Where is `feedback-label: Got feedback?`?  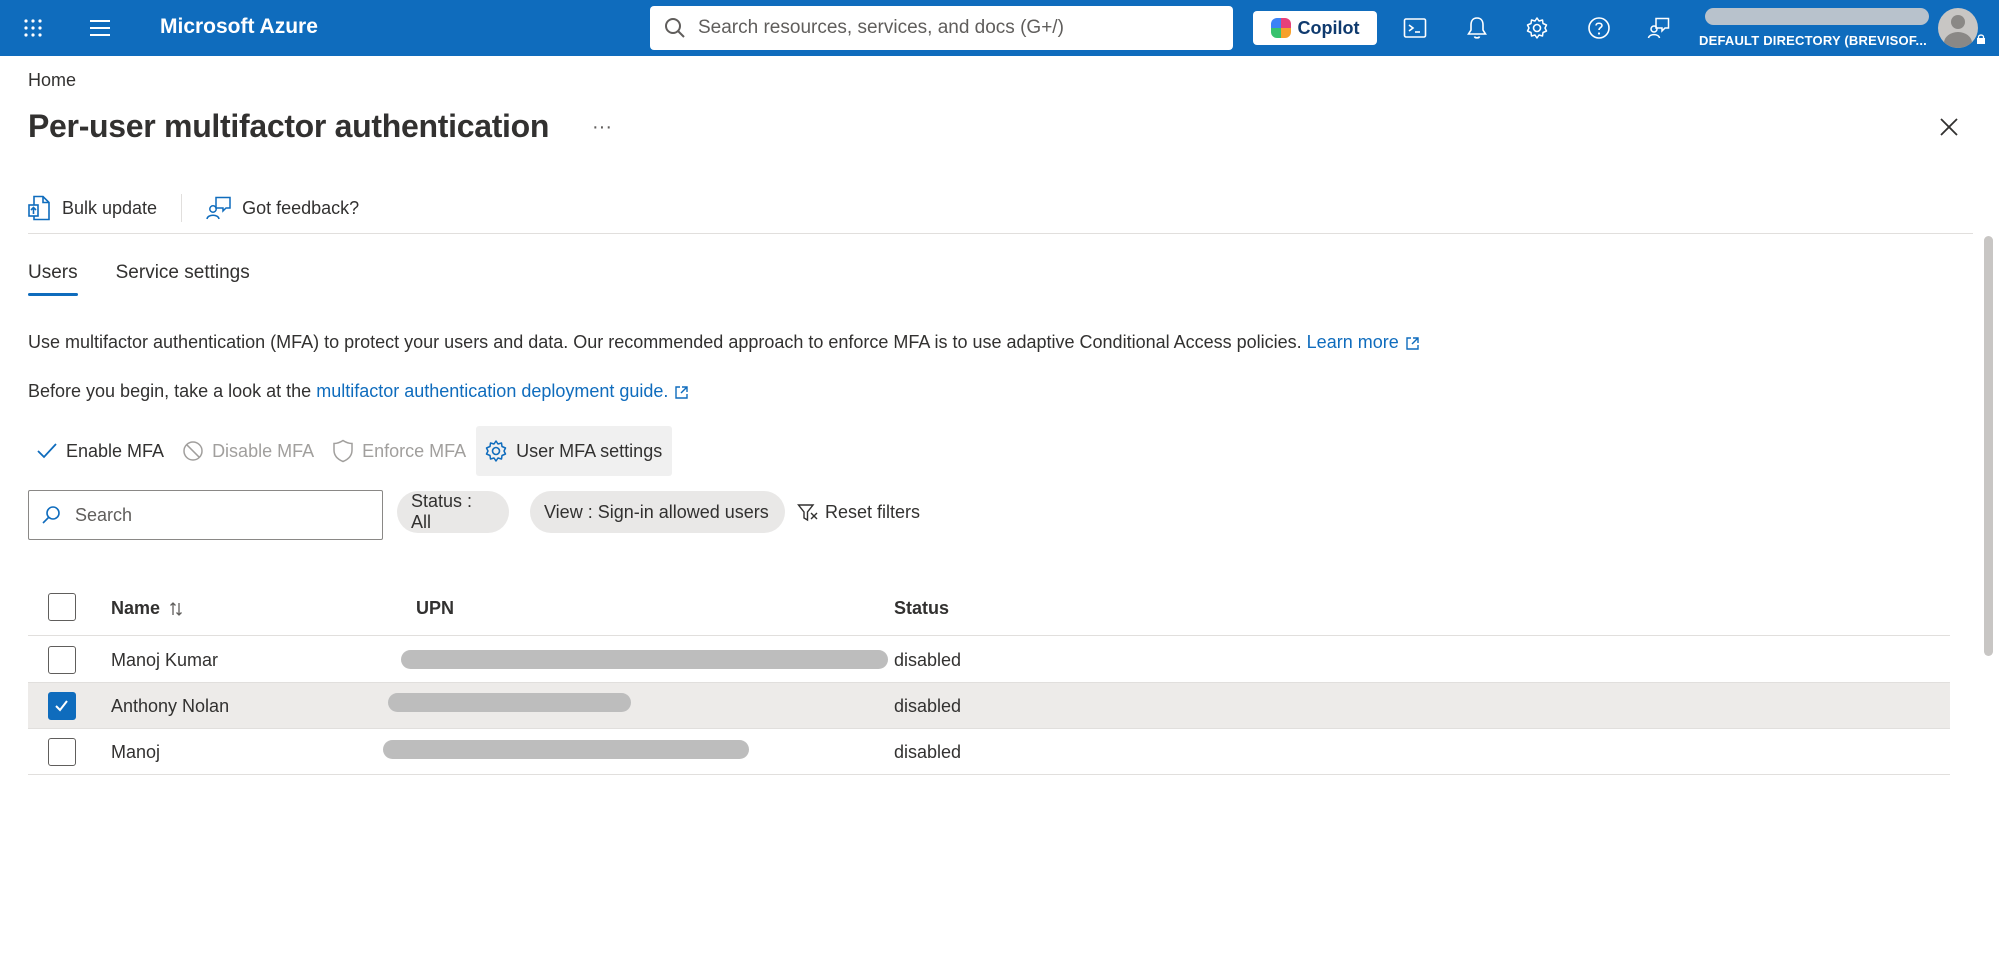
feedback-label: Got feedback? is located at coordinates (301, 207).